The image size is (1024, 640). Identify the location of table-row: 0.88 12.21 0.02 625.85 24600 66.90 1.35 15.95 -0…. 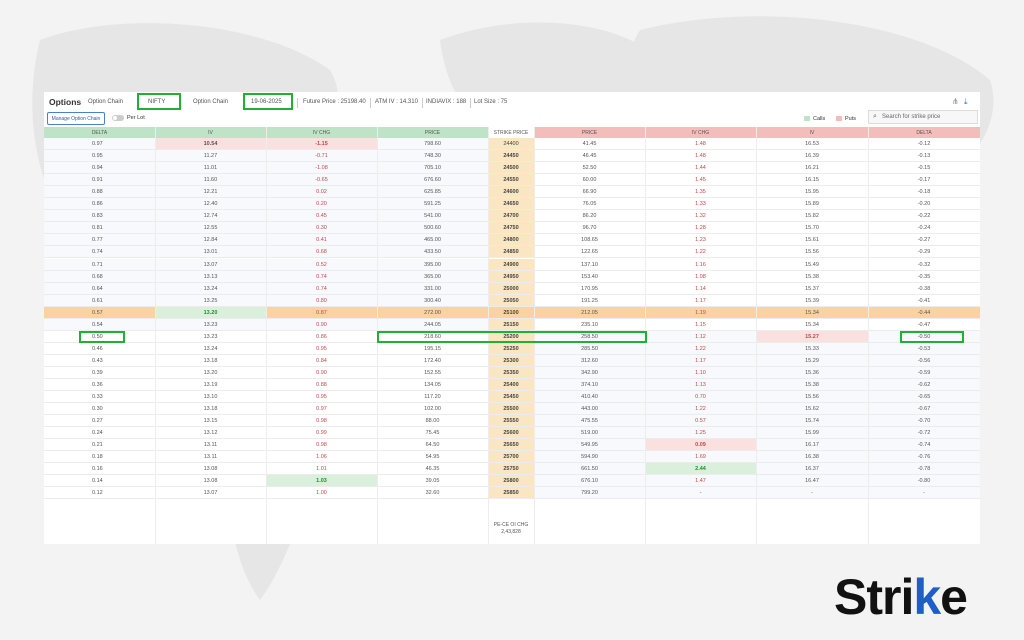
(512, 192).